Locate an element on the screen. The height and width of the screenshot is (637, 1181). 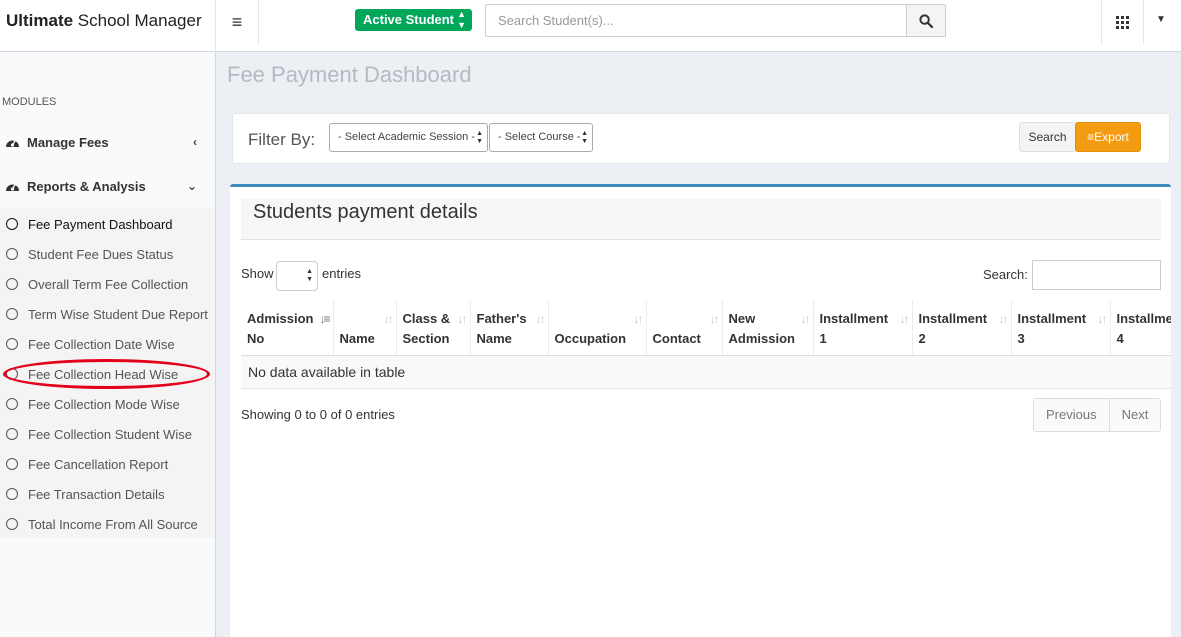
submenu-item-fee-collection-date-wise: Fee Collection Date Wise is located at coordinates (107, 344).